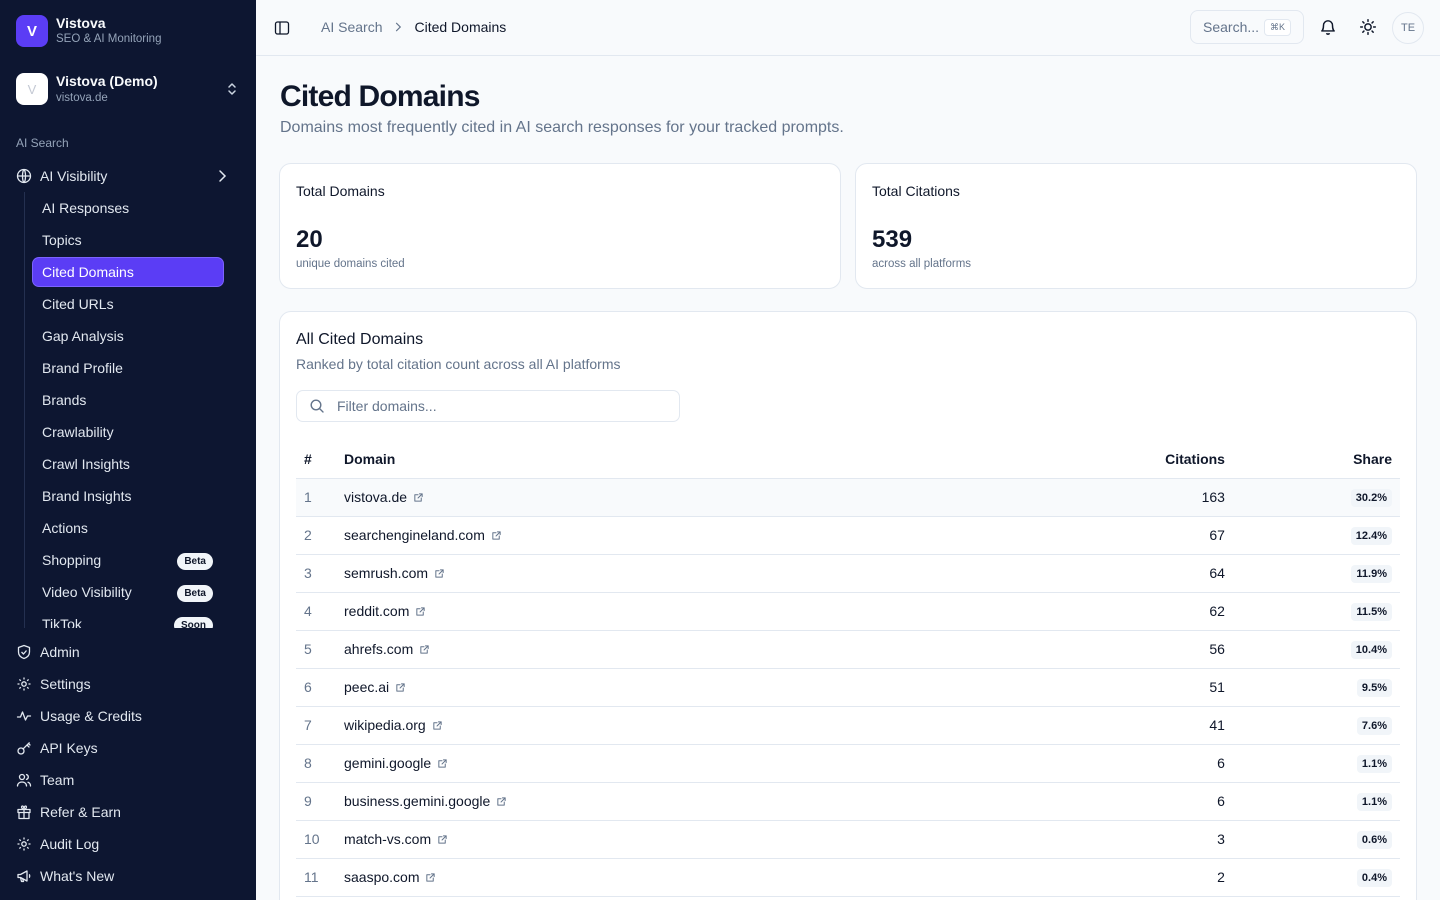 This screenshot has height=900, width=1440. Describe the element at coordinates (320, 611) in the screenshot. I see `rank-cell: 4` at that location.